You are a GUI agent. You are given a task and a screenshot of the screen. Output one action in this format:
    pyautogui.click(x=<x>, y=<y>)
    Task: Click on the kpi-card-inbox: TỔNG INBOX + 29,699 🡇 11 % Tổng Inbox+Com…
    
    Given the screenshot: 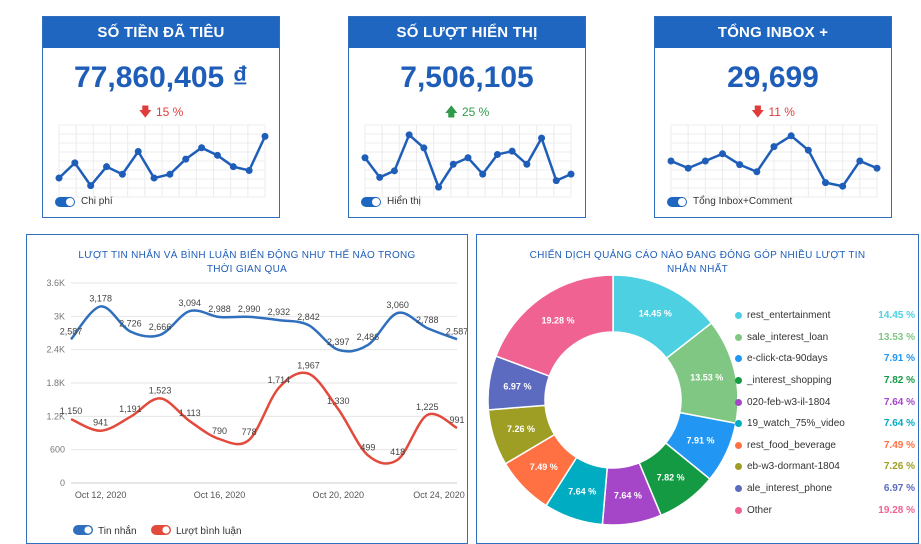 What is the action you would take?
    pyautogui.click(x=773, y=117)
    